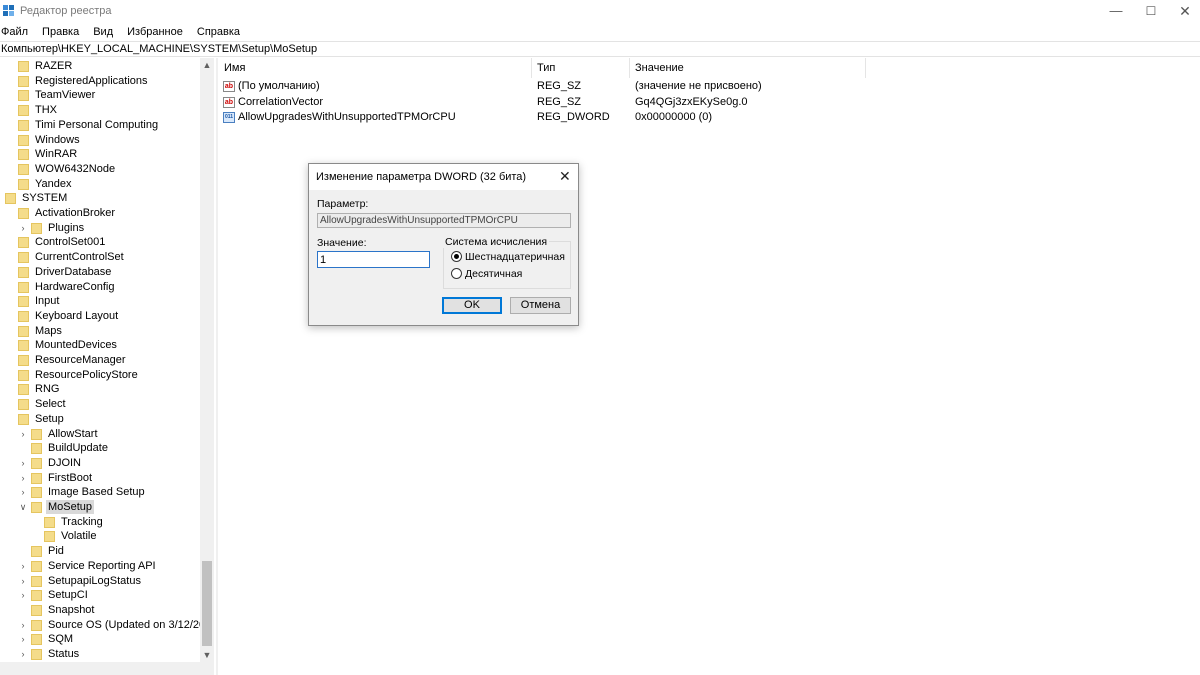 This screenshot has width=1200, height=675. I want to click on tree-item: Select, so click(100, 404).